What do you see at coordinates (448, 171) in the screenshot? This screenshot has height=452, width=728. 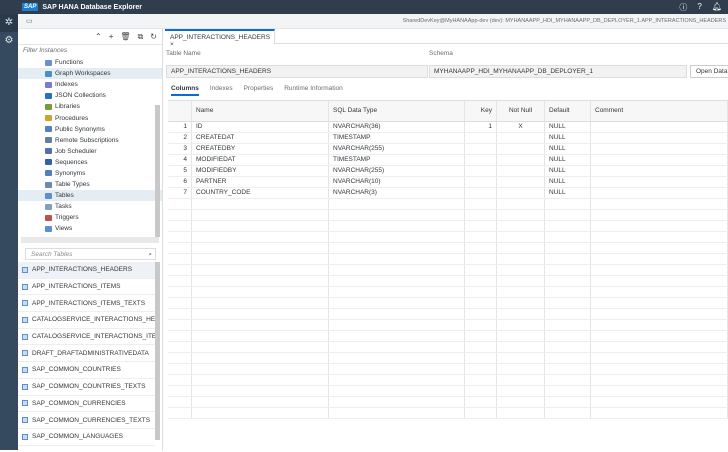 I see `table-row: 5 MODIFIEDBY NVARCHAR(255) NULL` at bounding box center [448, 171].